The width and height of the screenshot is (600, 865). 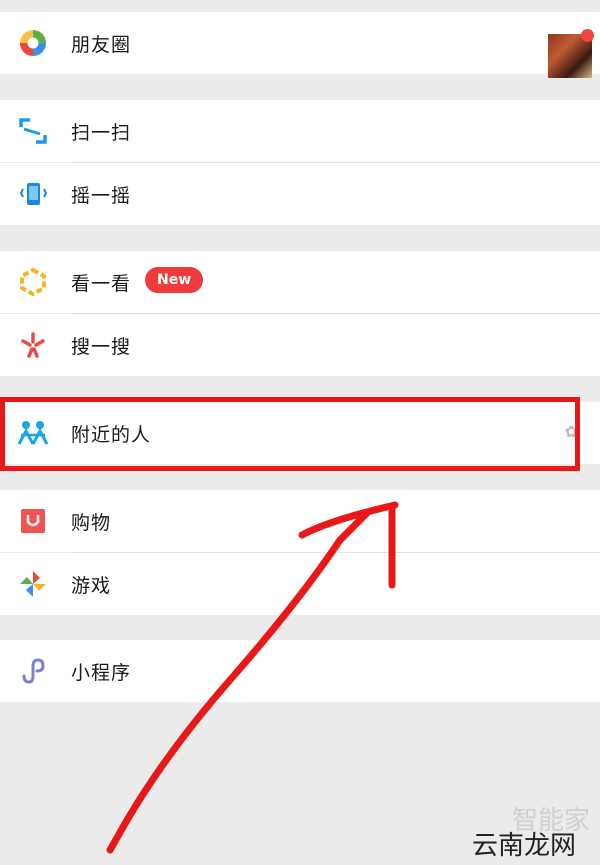 What do you see at coordinates (523, 846) in the screenshot?
I see `watermark-text: 云南龙网` at bounding box center [523, 846].